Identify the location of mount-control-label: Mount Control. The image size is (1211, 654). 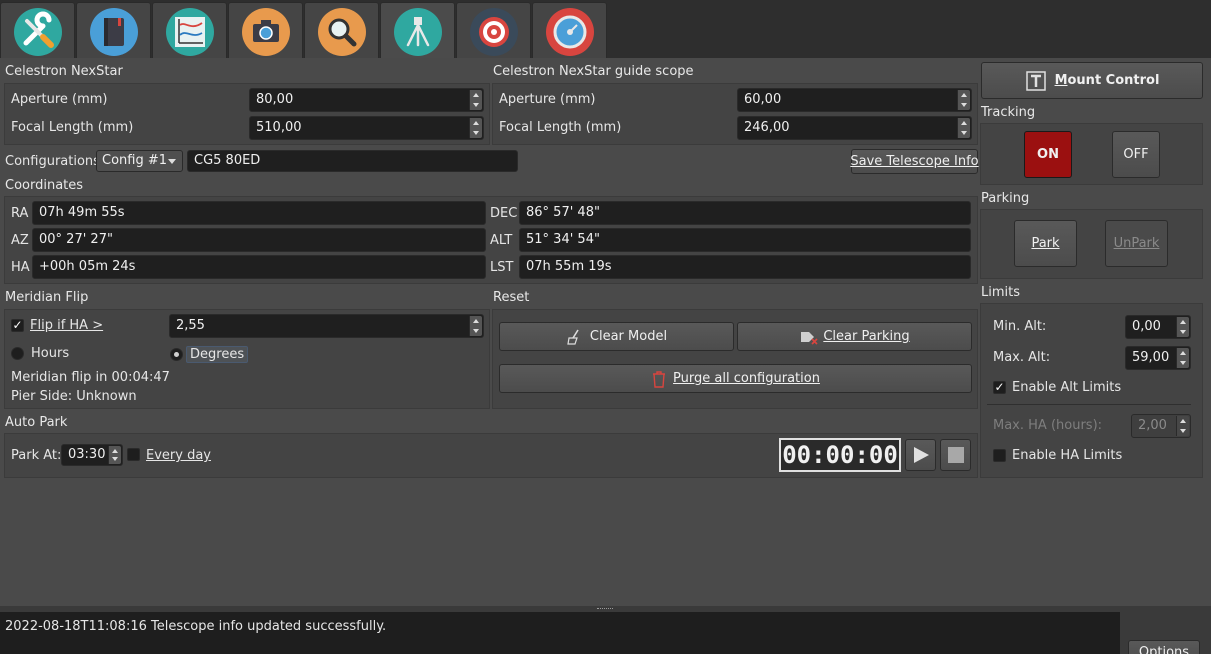
(1107, 80).